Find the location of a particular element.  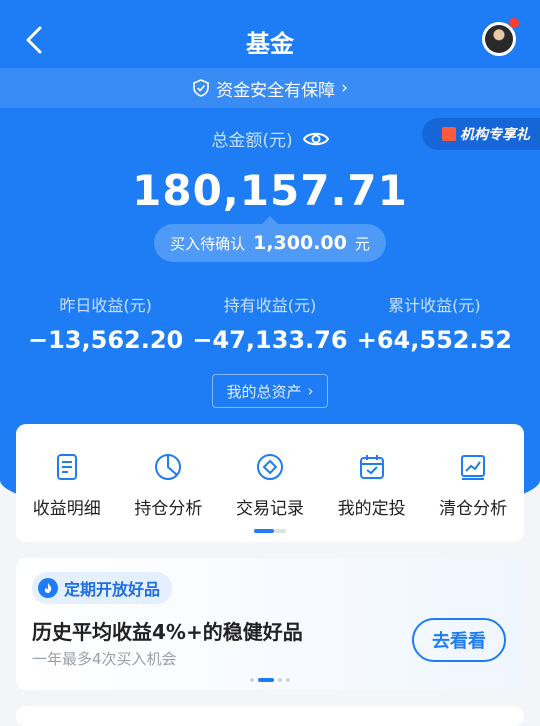

flame-icon is located at coordinates (48, 588).